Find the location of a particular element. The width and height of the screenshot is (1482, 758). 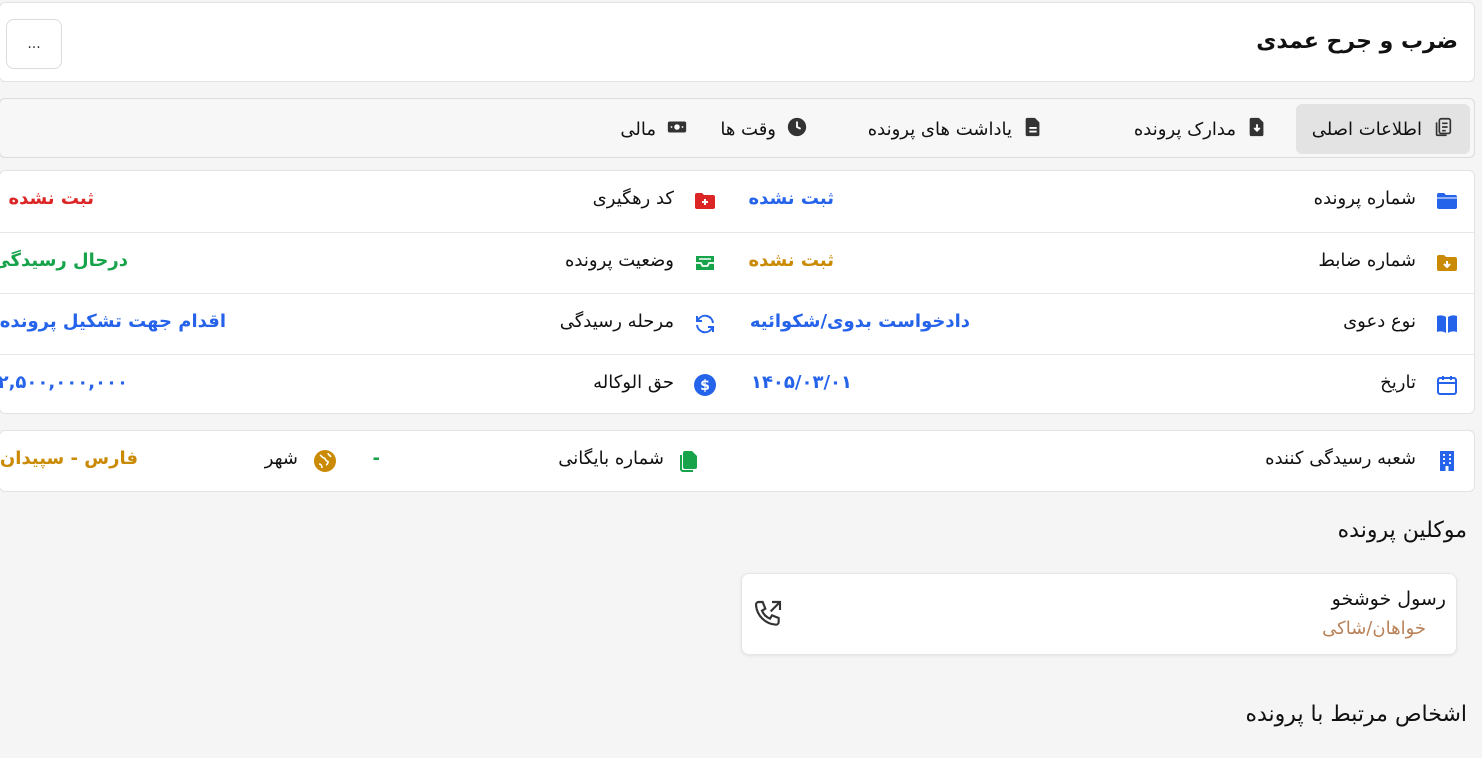

fee-label: حق الوکاله is located at coordinates (634, 382).